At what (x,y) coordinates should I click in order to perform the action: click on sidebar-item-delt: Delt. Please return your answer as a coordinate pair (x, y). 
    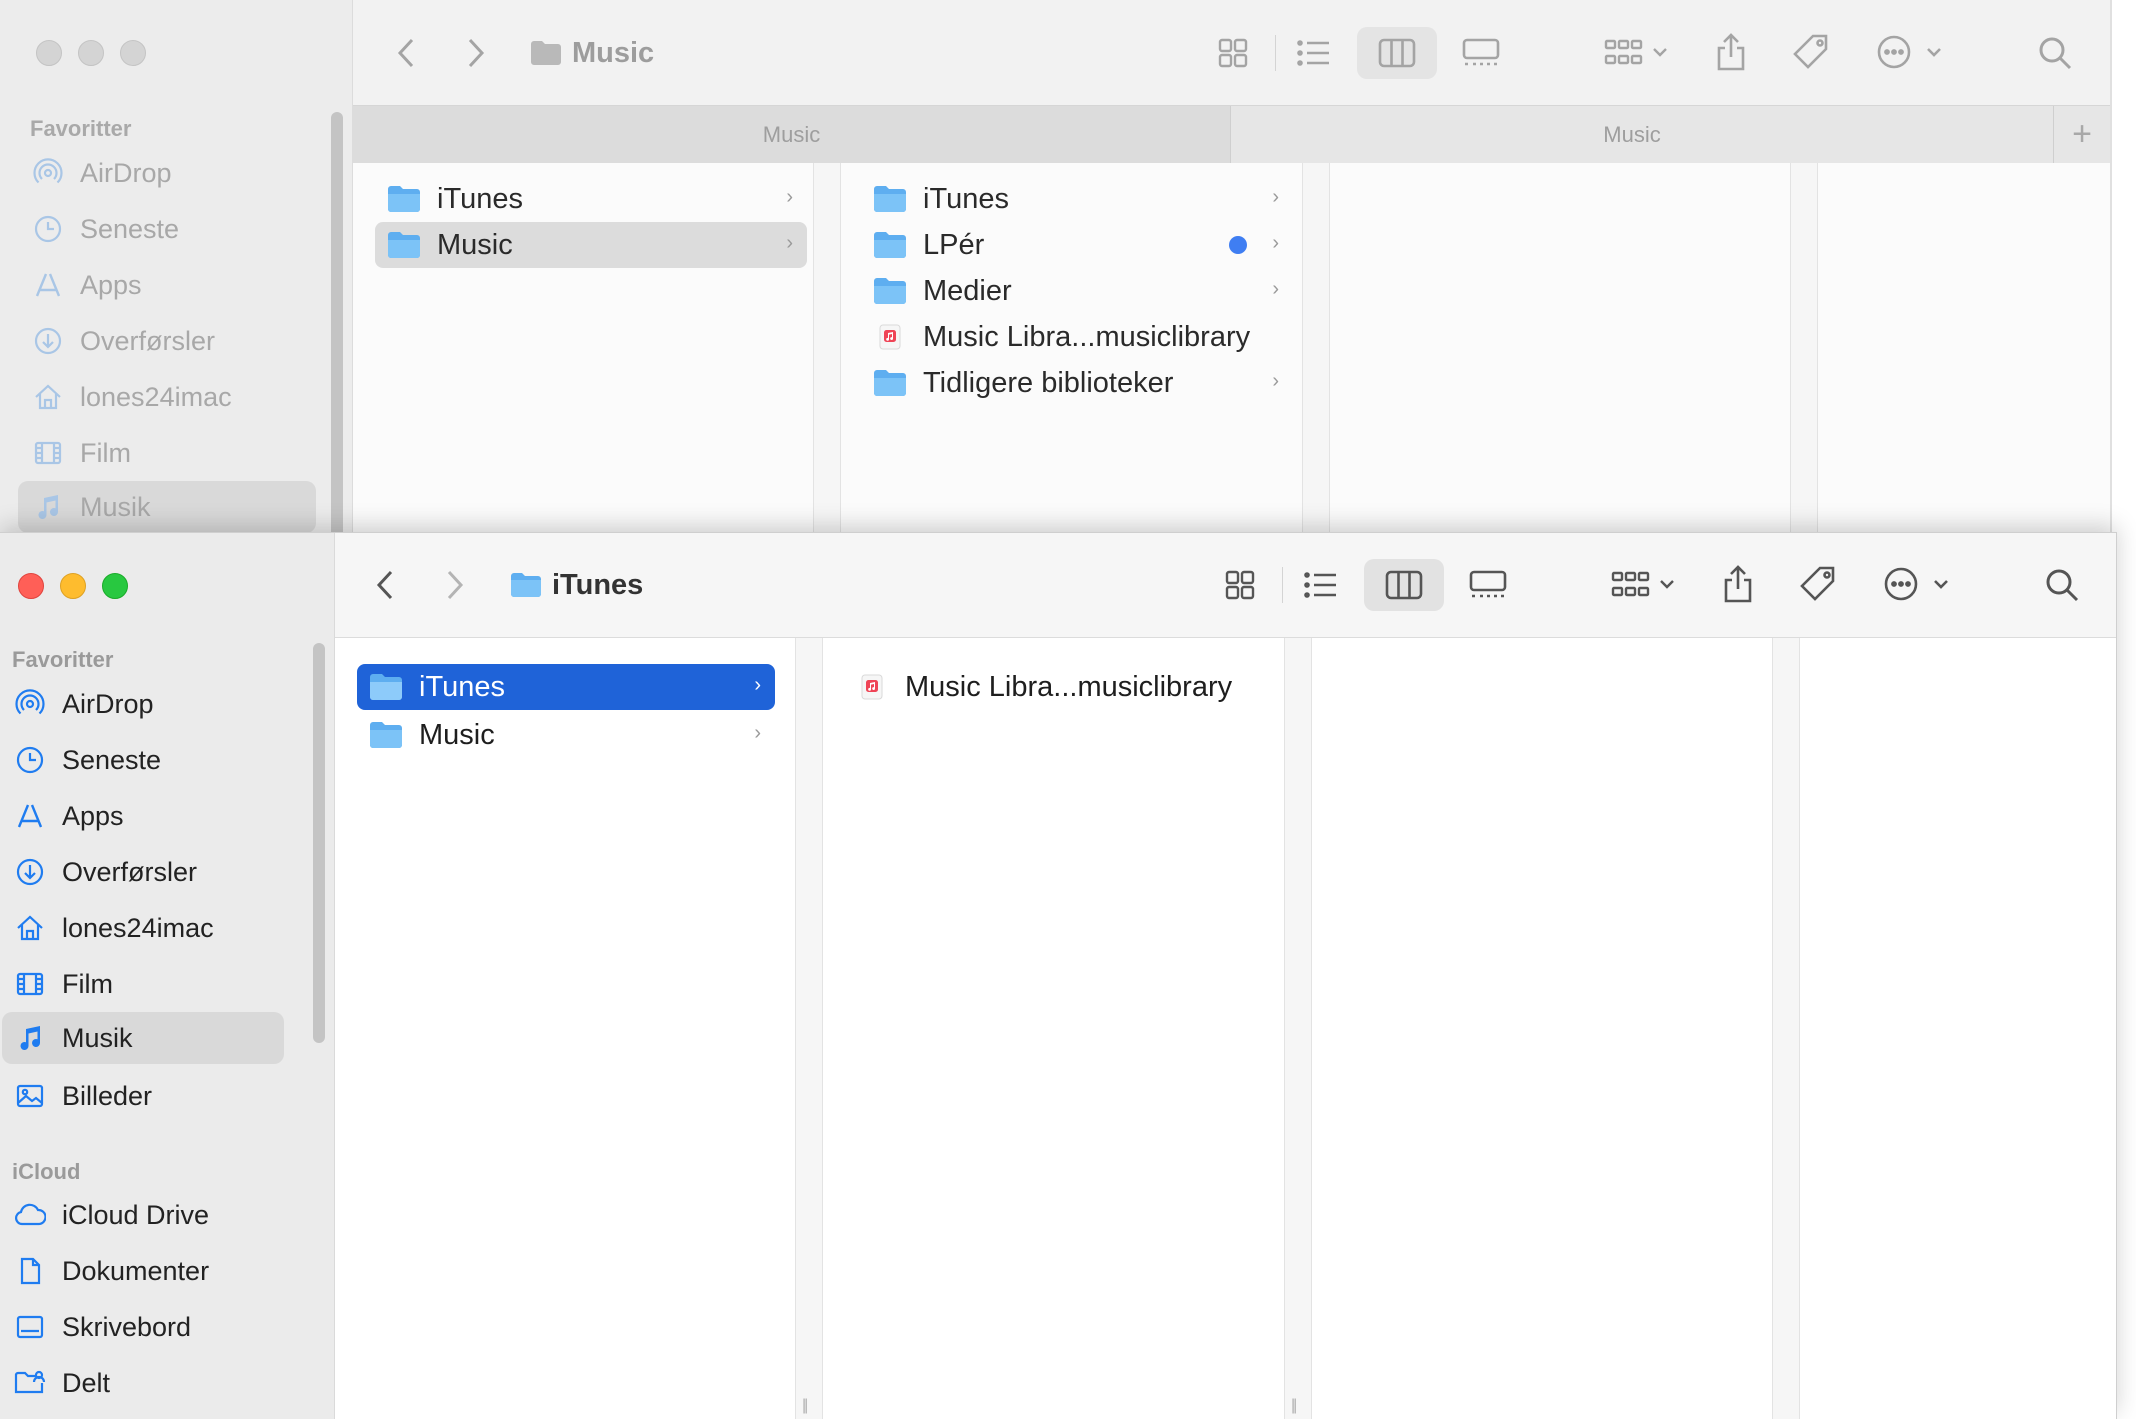
    Looking at the image, I should click on (143, 1383).